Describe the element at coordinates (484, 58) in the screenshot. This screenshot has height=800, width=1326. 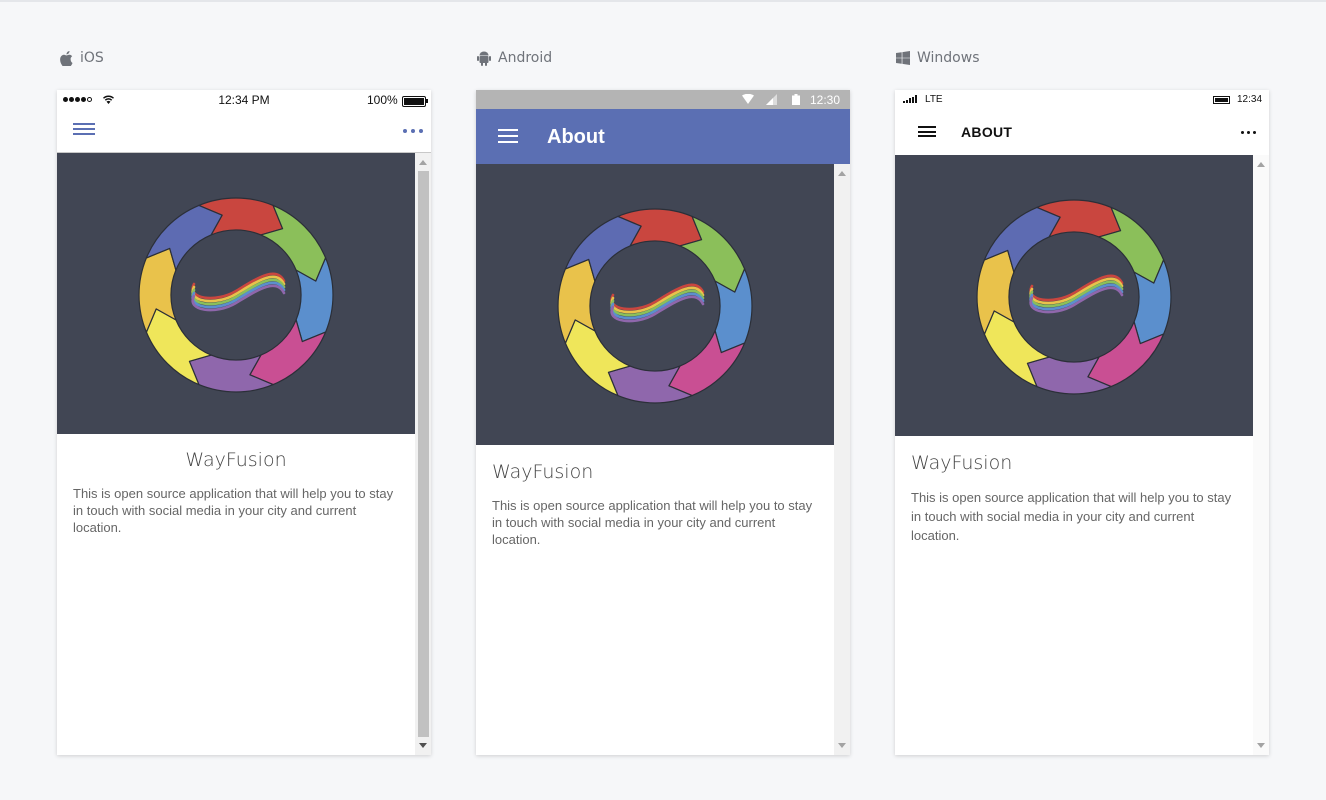
I see `android-icon` at that location.